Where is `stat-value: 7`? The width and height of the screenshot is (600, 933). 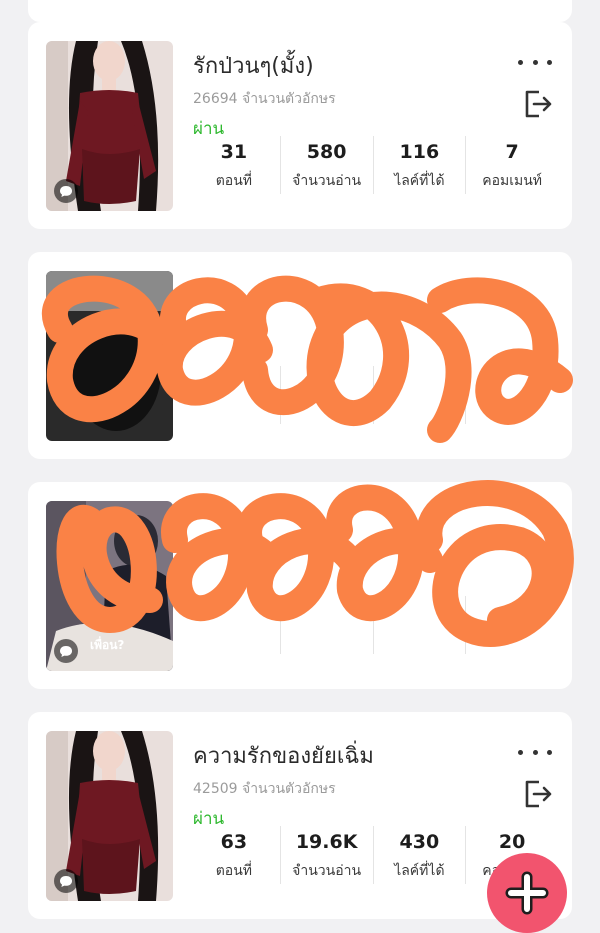 stat-value: 7 is located at coordinates (512, 152).